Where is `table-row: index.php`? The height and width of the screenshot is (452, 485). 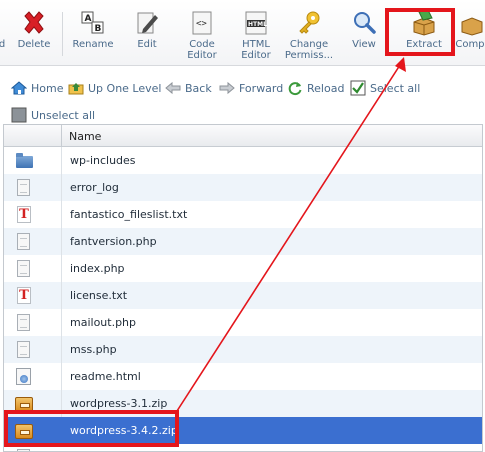 table-row: index.php is located at coordinates (243, 268).